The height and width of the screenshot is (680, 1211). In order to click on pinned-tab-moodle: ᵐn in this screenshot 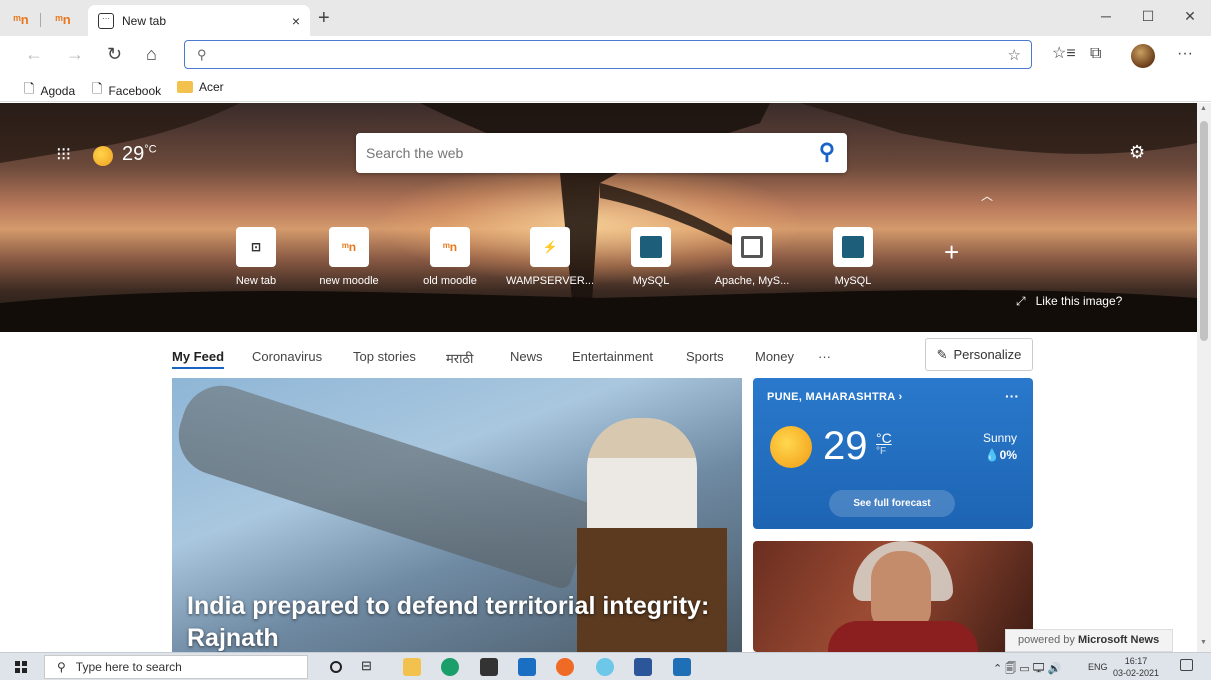, I will do `click(21, 19)`.